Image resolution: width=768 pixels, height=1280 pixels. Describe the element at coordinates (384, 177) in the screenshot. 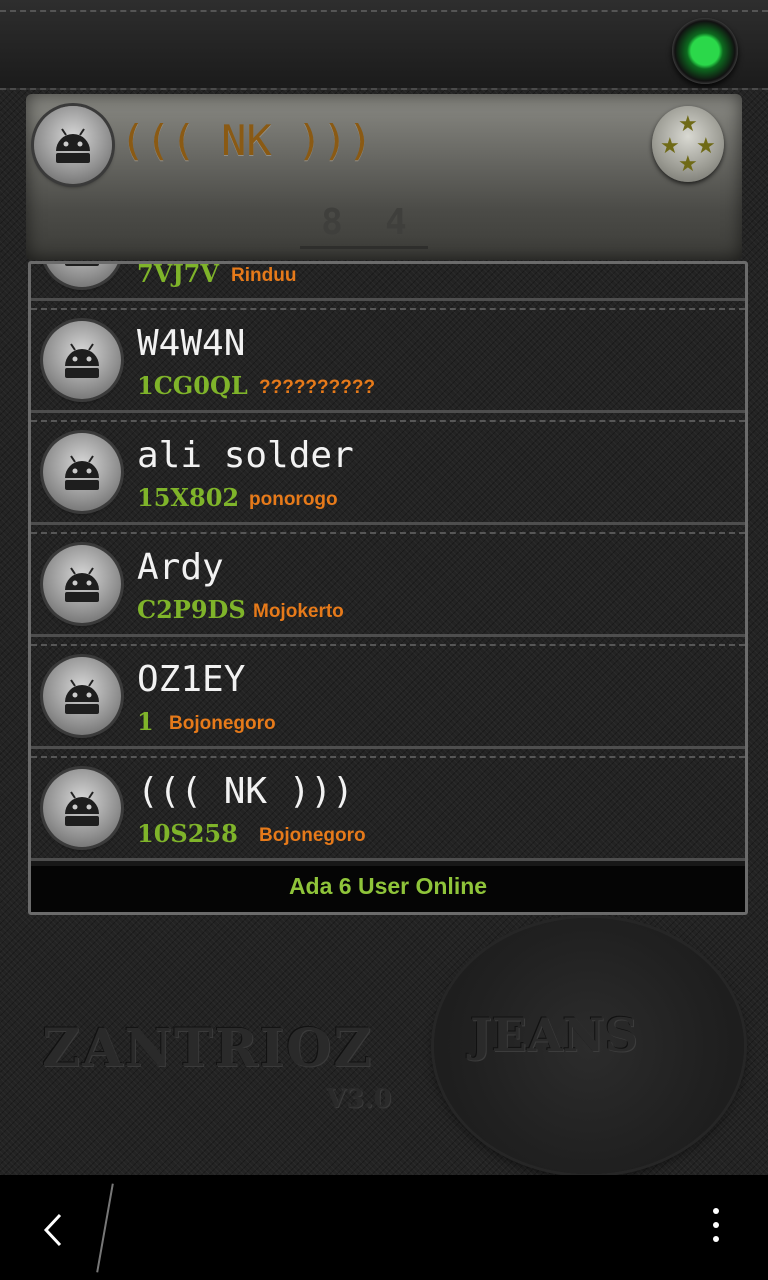

I see `profile-header: ((( NK ))) ★ ★ ★ ★ 8 4` at that location.